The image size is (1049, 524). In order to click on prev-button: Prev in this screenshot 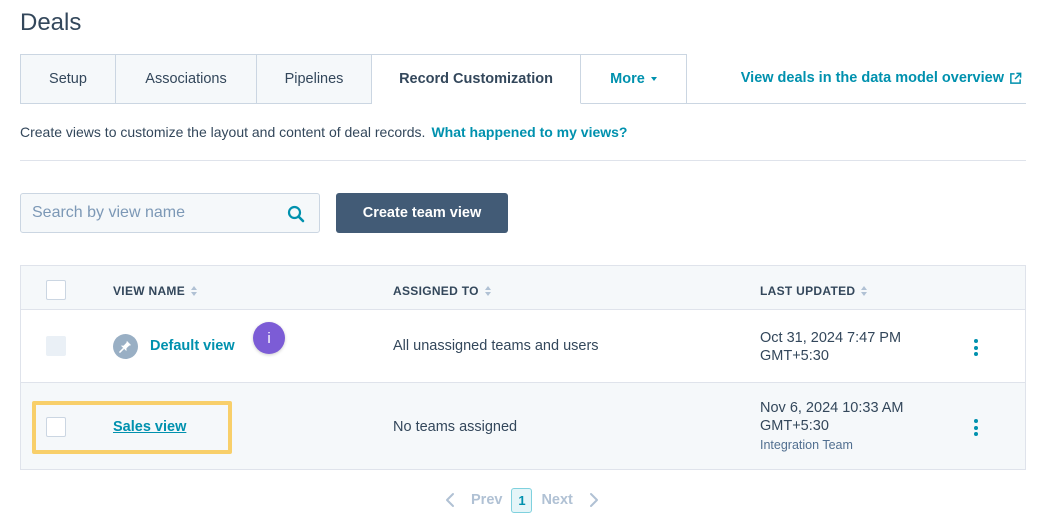, I will do `click(486, 500)`.